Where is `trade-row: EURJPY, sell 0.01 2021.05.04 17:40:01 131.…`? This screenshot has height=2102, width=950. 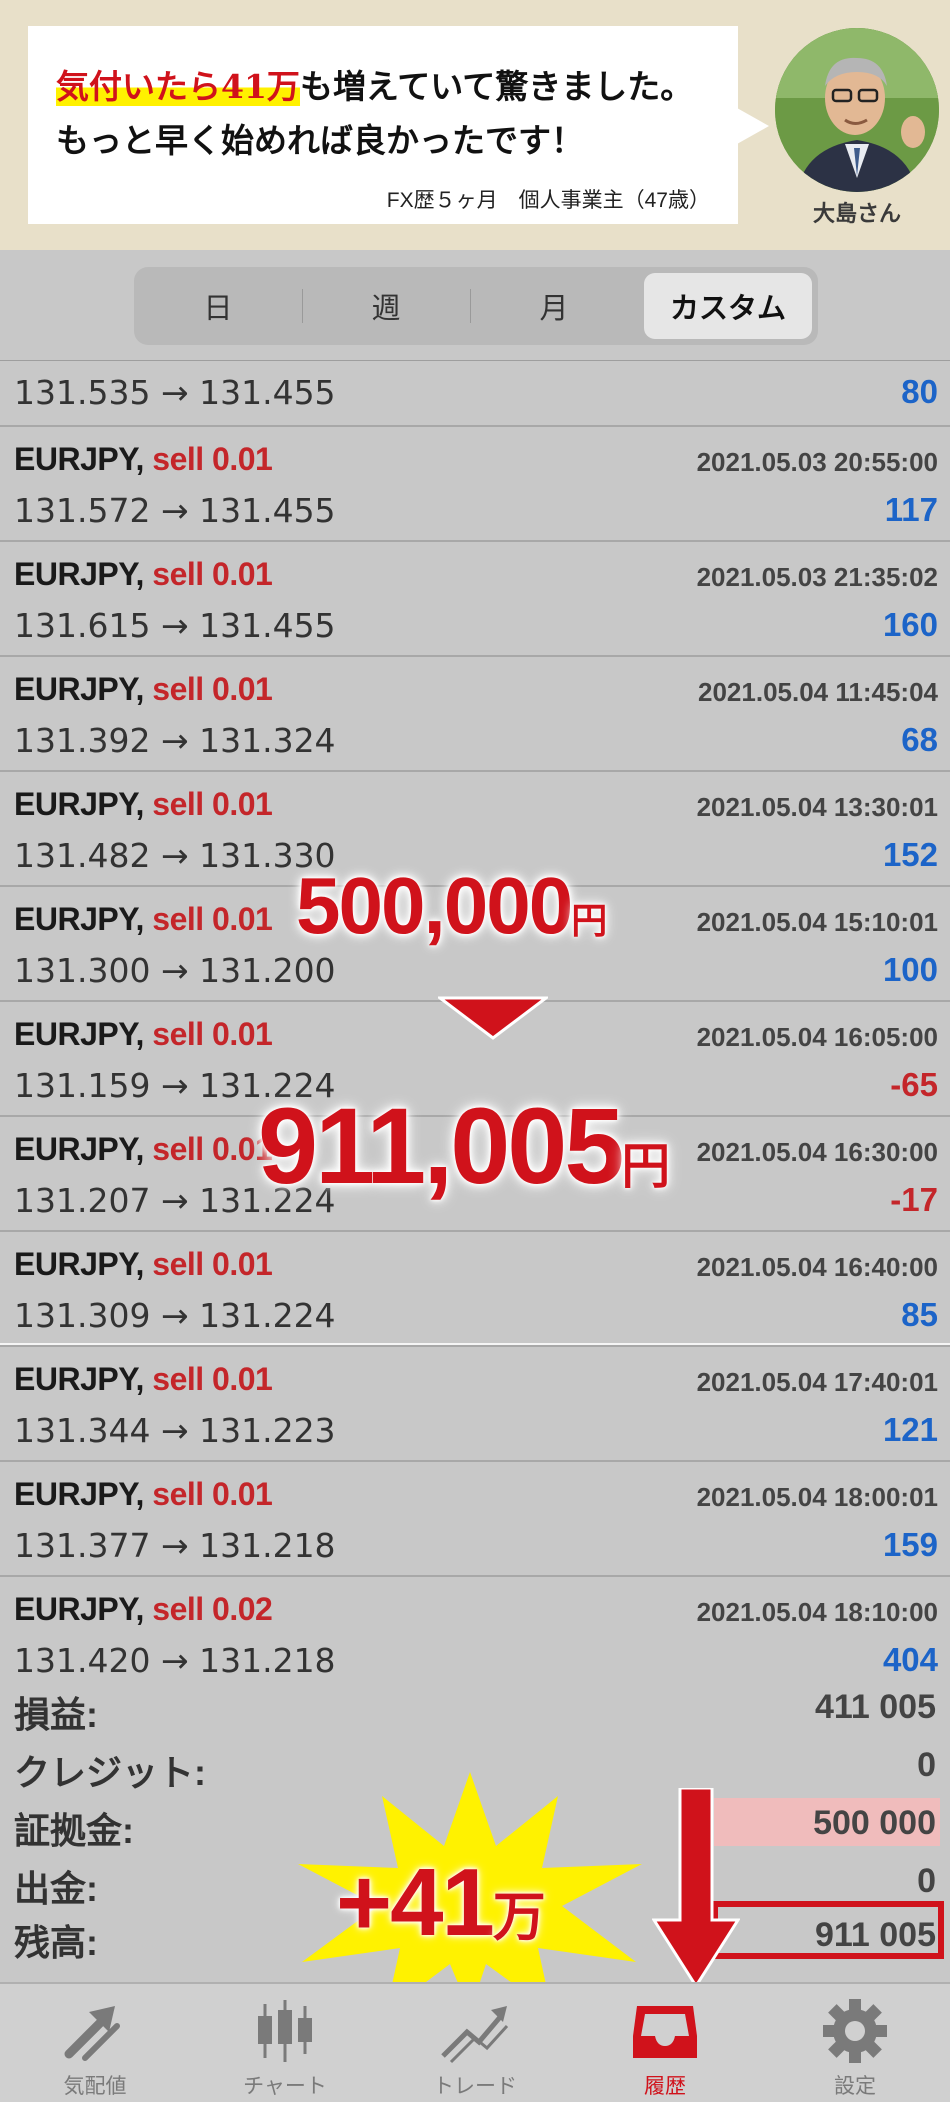
trade-row: EURJPY, sell 0.01 2021.05.04 17:40:01 131.… is located at coordinates (475, 1404).